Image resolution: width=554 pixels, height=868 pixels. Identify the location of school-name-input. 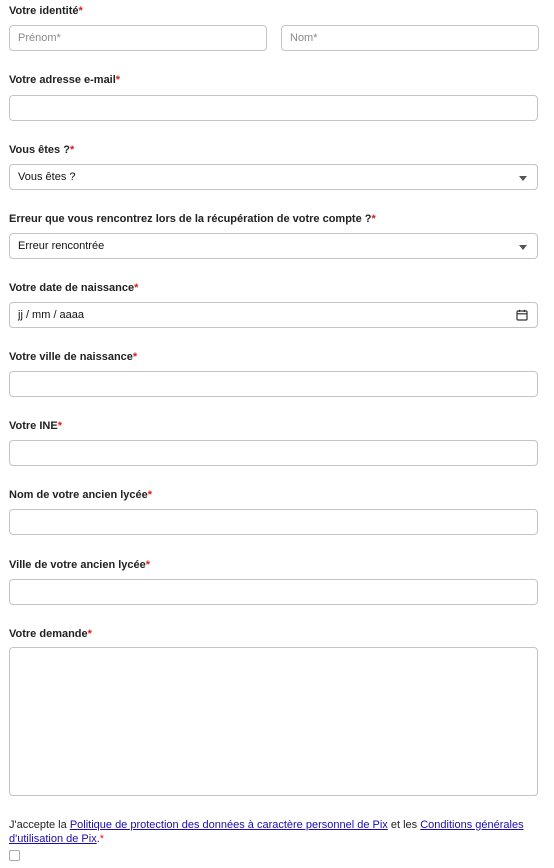
(273, 522).